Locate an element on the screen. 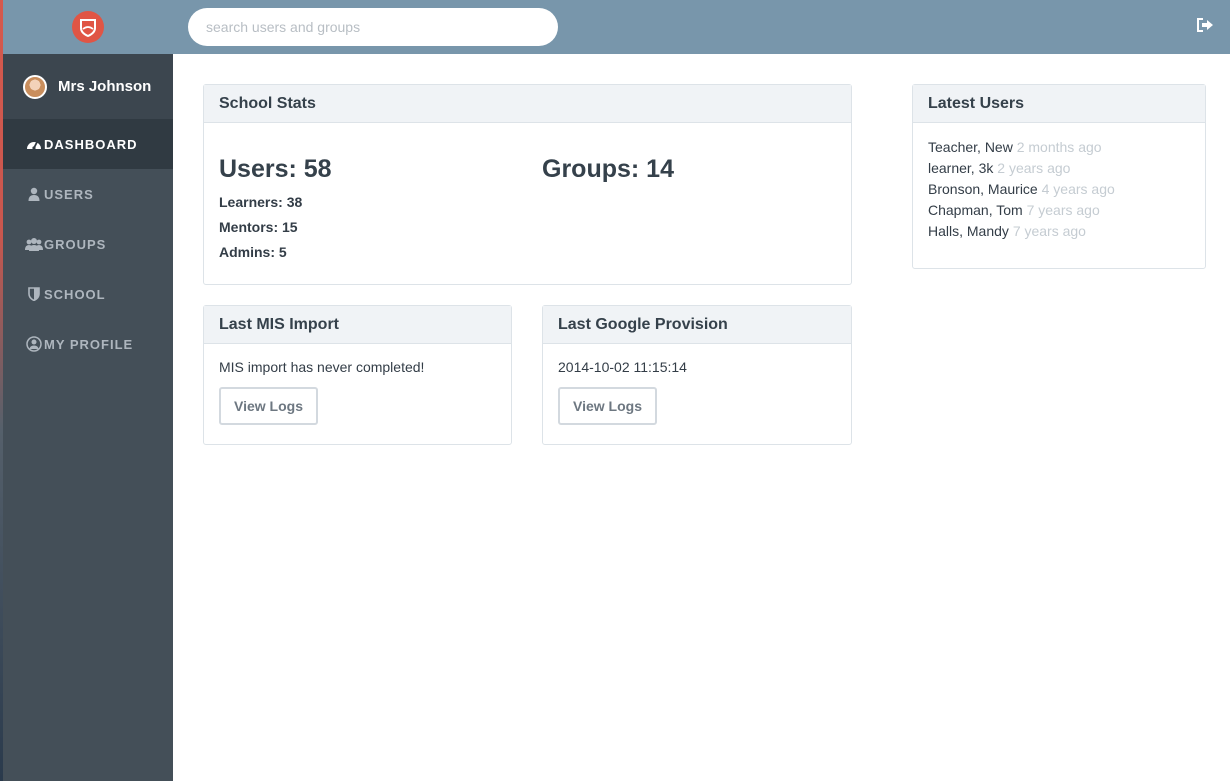 The image size is (1230, 781). sidebar-item-groups: GROUPS is located at coordinates (88, 244).